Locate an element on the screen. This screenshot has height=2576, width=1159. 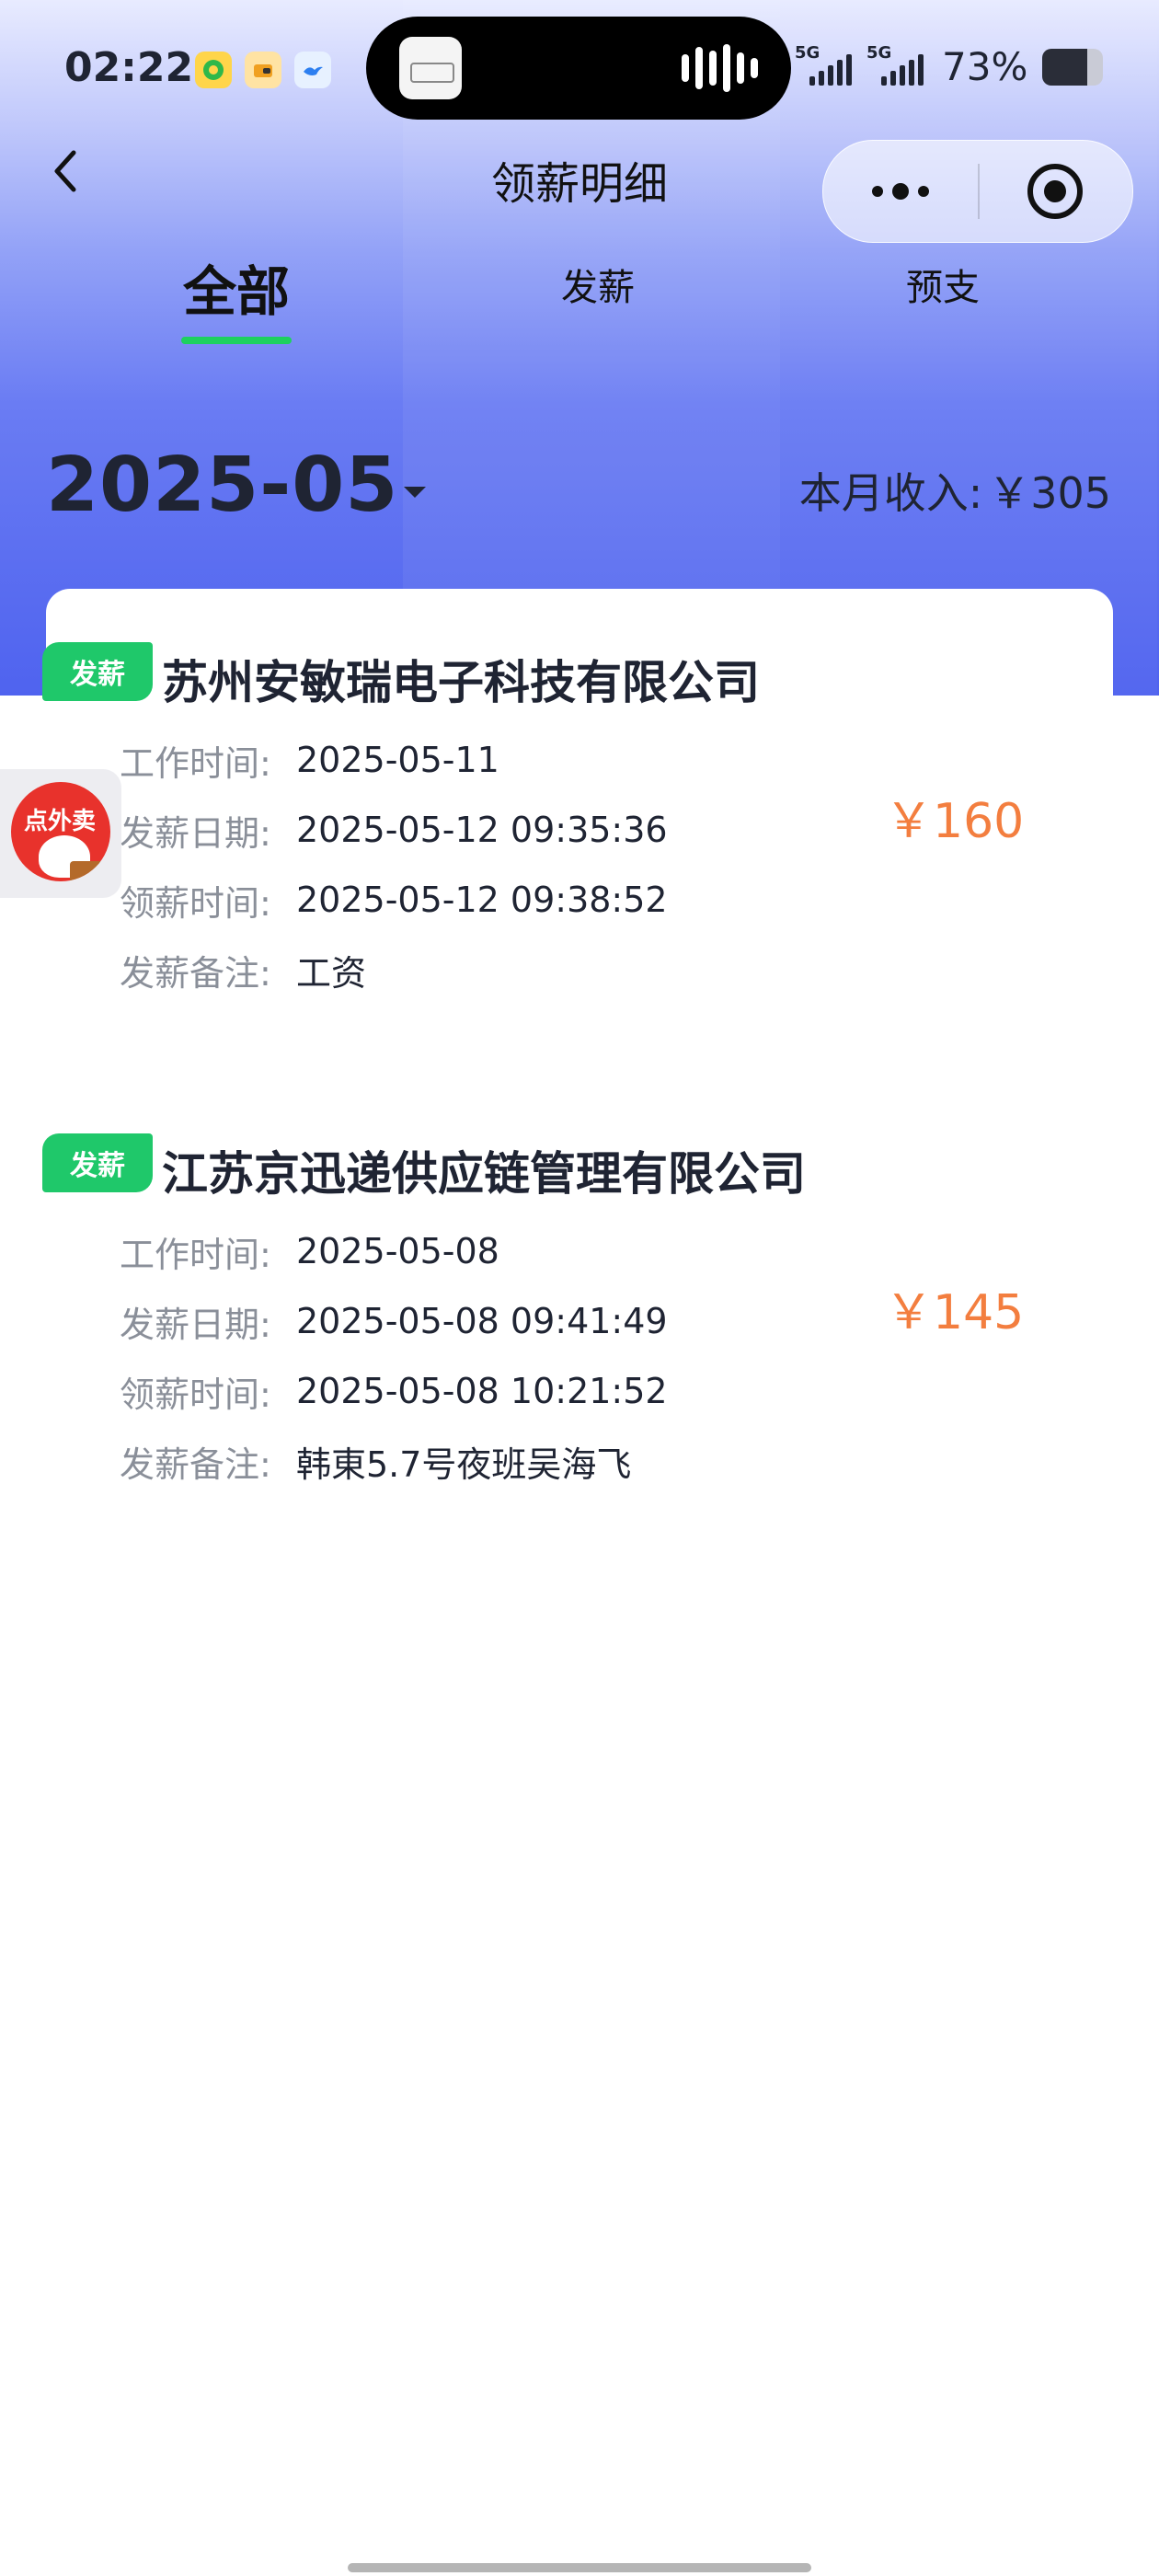
record-row: 领薪时间: 2025-05-12 09:38:52 is located at coordinates (394, 900).